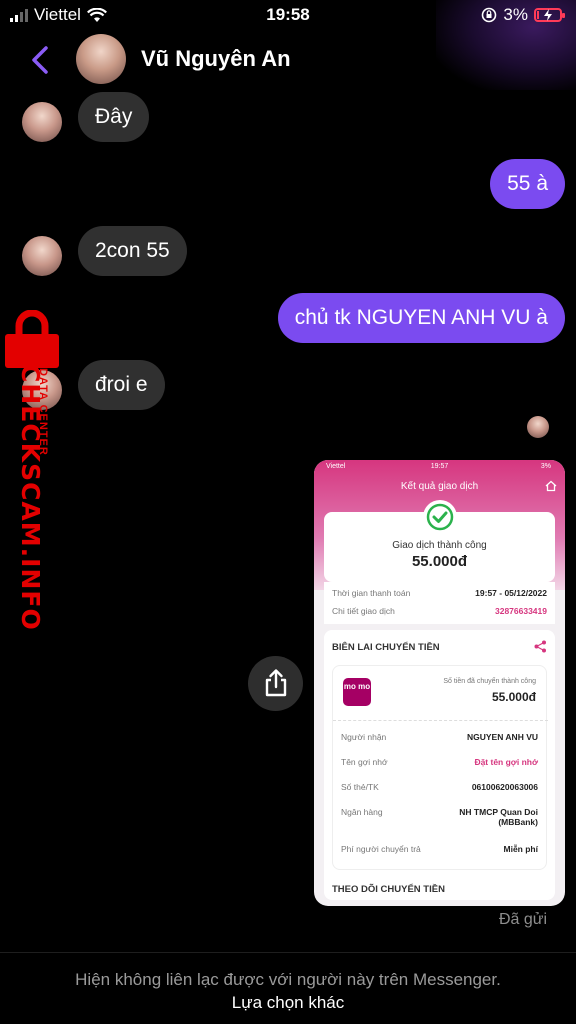 The image size is (576, 1024). What do you see at coordinates (520, 849) in the screenshot?
I see `receipt-row-value: Miễn phí` at bounding box center [520, 849].